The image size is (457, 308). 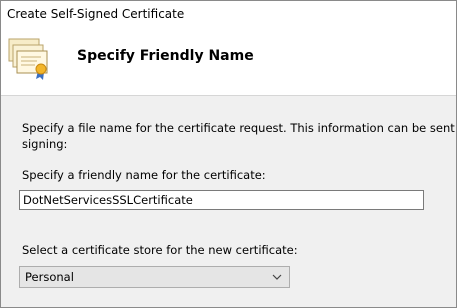 What do you see at coordinates (154, 277) in the screenshot?
I see `certificate-store-select: Personal` at bounding box center [154, 277].